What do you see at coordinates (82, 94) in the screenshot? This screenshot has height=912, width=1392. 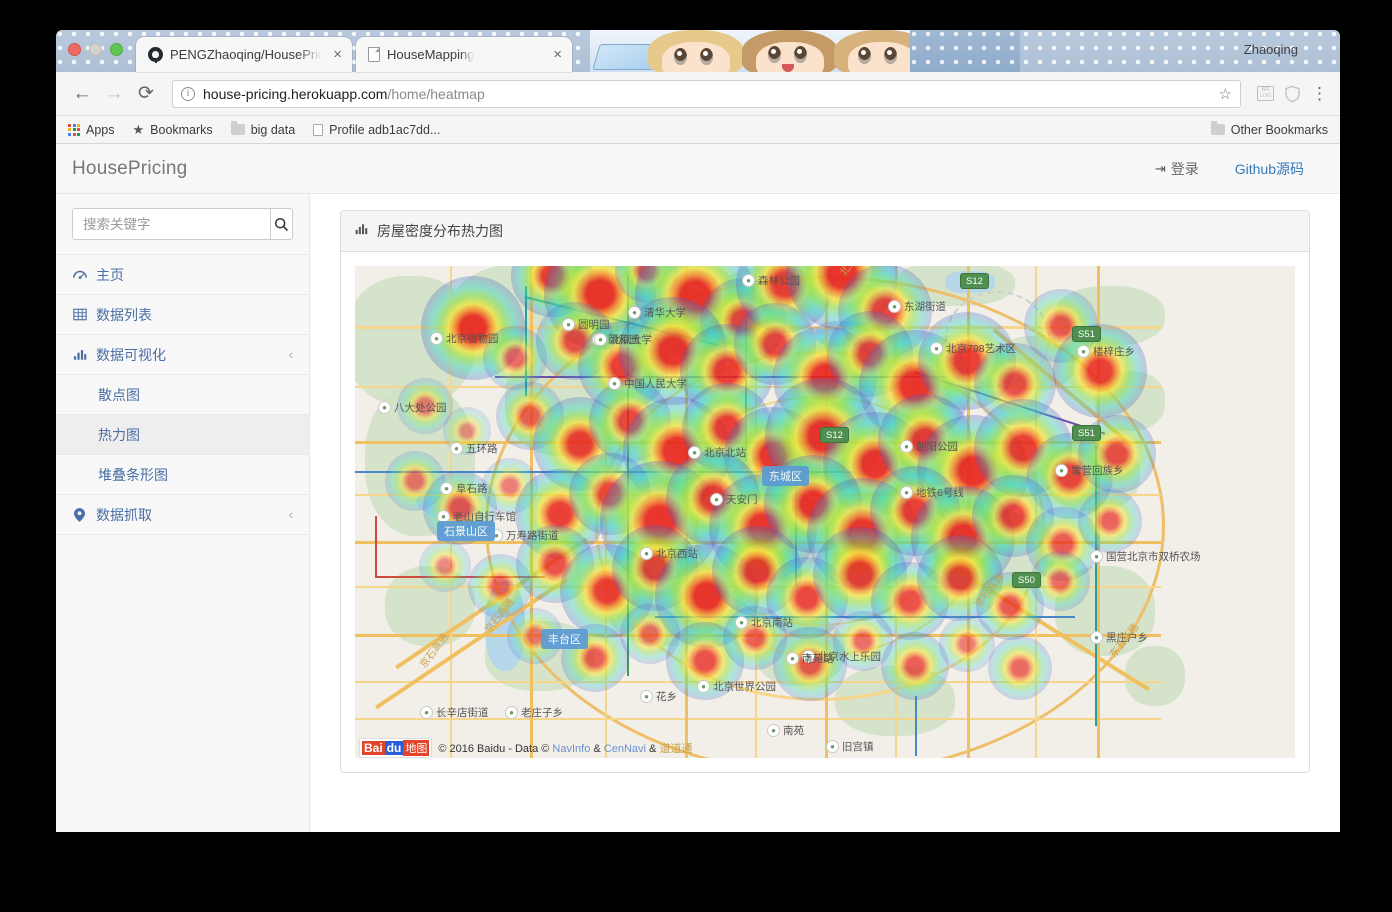 I see `back-button: ←` at bounding box center [82, 94].